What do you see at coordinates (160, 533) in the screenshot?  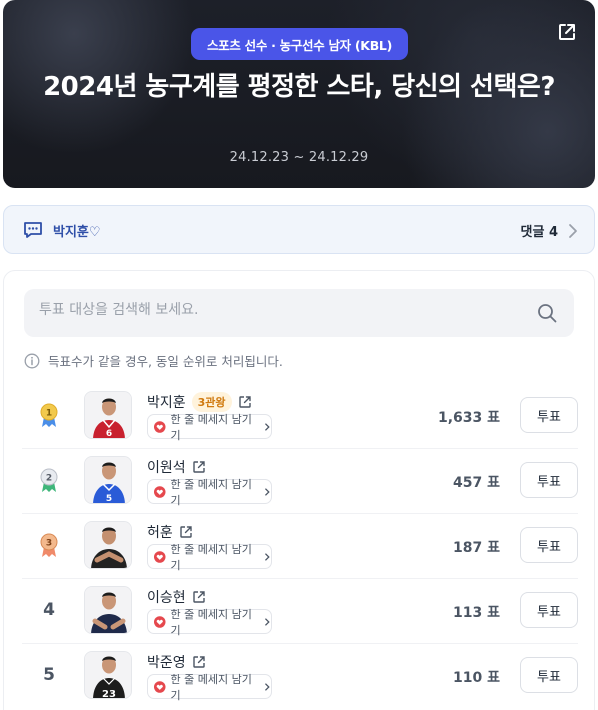 I see `candidate-name: 허훈` at bounding box center [160, 533].